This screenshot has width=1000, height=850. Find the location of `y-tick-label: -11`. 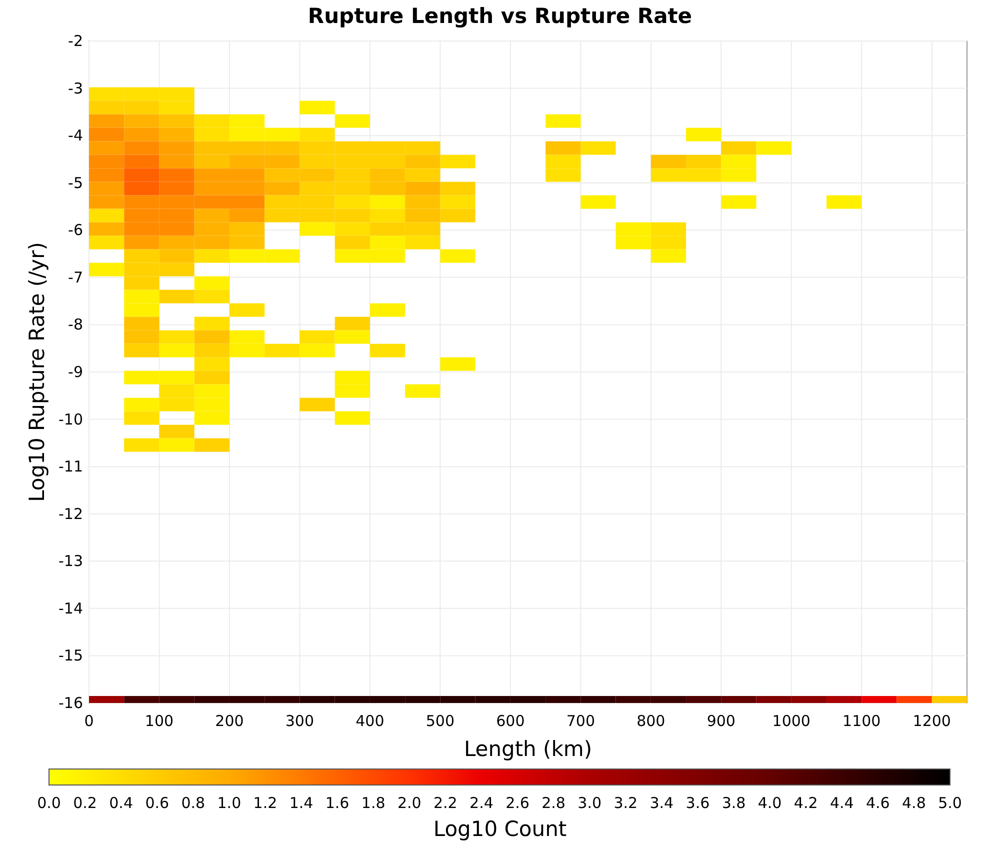

y-tick-label: -11 is located at coordinates (70, 467).